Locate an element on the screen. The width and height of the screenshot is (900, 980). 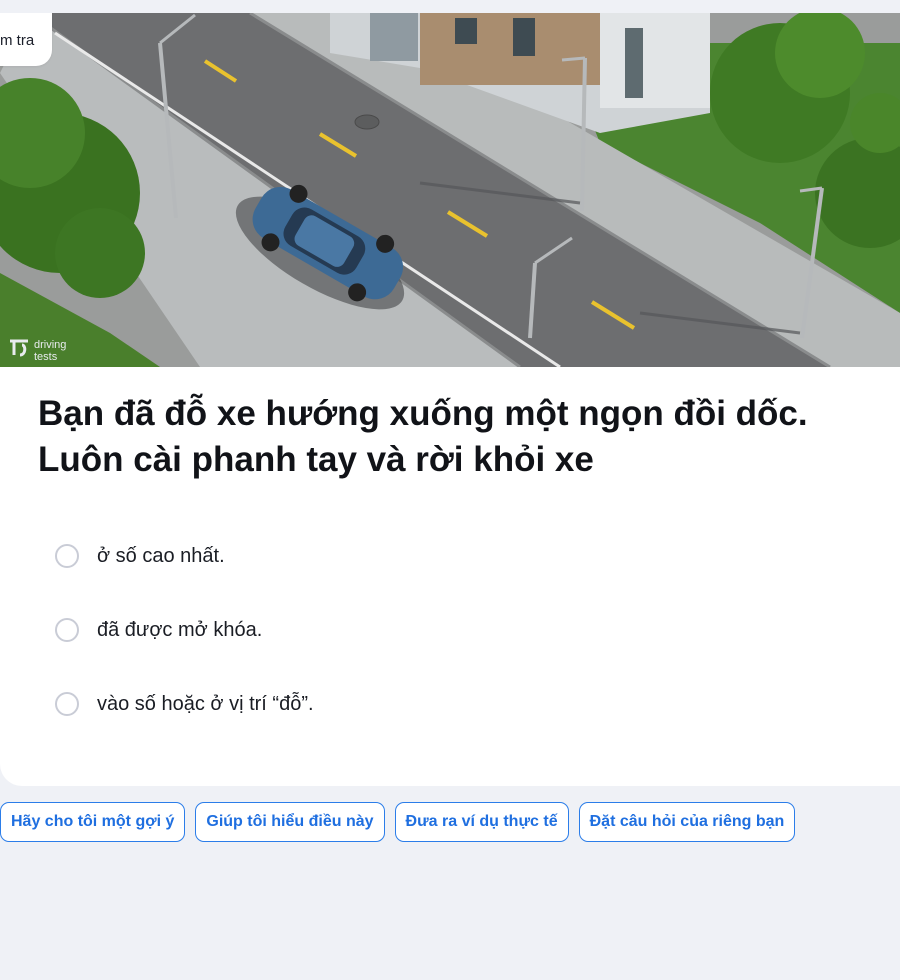
question-line-2: Luôn cài phanh tay và rời khỏi xe is located at coordinates (316, 459).